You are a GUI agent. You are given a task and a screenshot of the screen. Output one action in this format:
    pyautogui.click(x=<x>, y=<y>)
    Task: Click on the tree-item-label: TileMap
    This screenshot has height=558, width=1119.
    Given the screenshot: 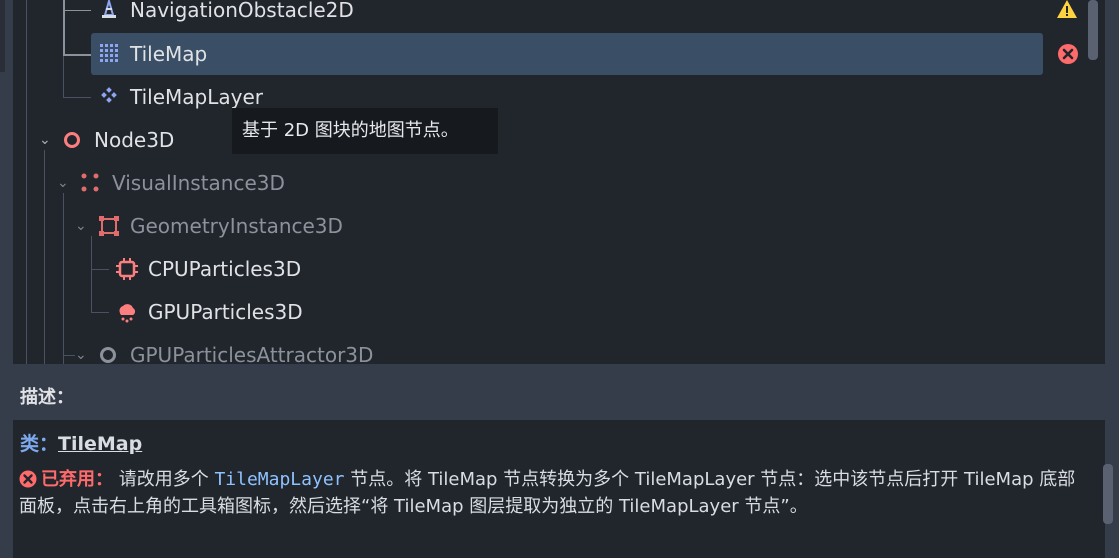 What is the action you would take?
    pyautogui.click(x=169, y=54)
    